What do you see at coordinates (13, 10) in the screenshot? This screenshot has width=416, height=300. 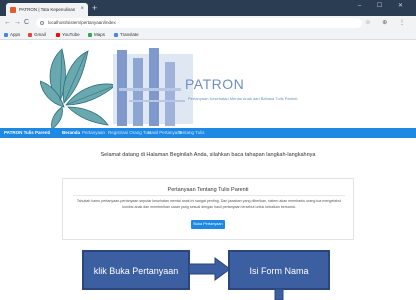 I see `favicon-icon` at bounding box center [13, 10].